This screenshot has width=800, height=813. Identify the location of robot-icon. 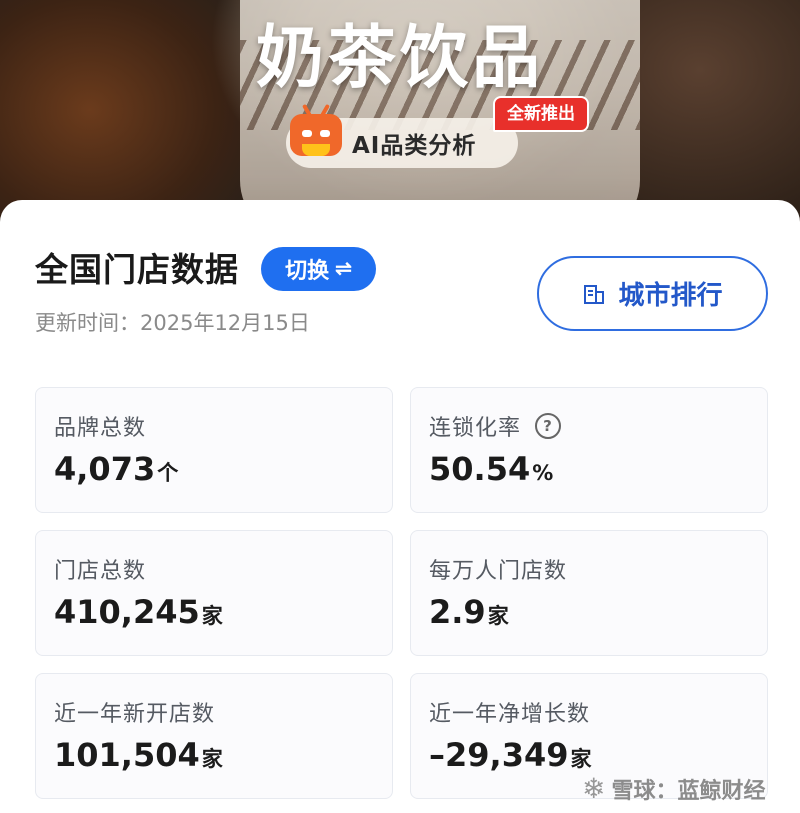
(316, 131).